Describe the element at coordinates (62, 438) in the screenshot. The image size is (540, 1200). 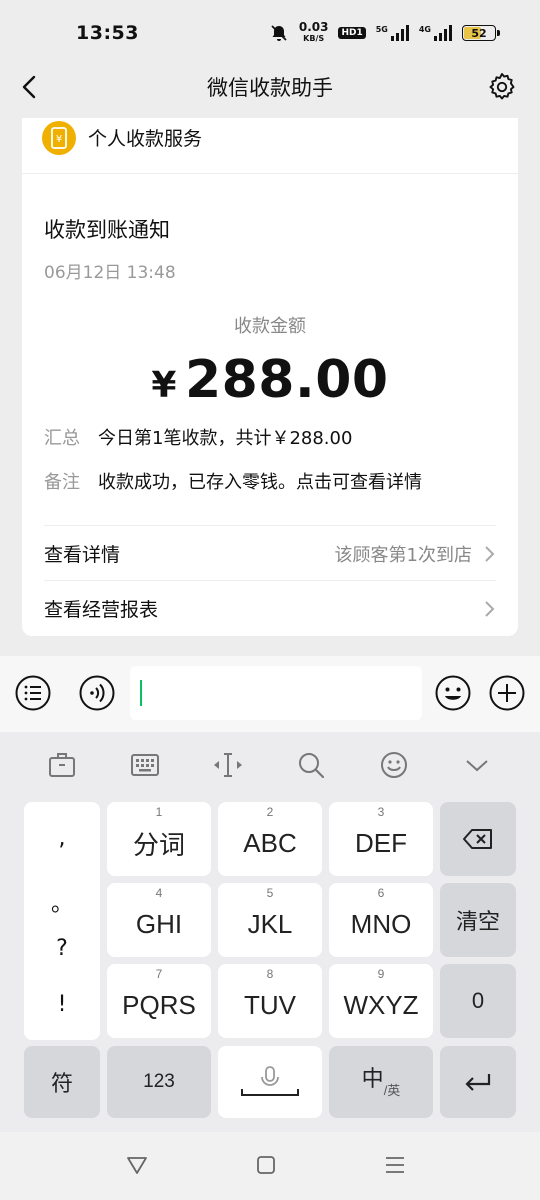
I see `summary-key: 汇总` at that location.